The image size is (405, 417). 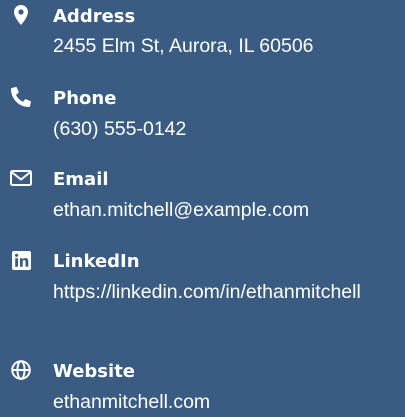 What do you see at coordinates (225, 129) in the screenshot?
I see `phone-value: (630) 555-0142` at bounding box center [225, 129].